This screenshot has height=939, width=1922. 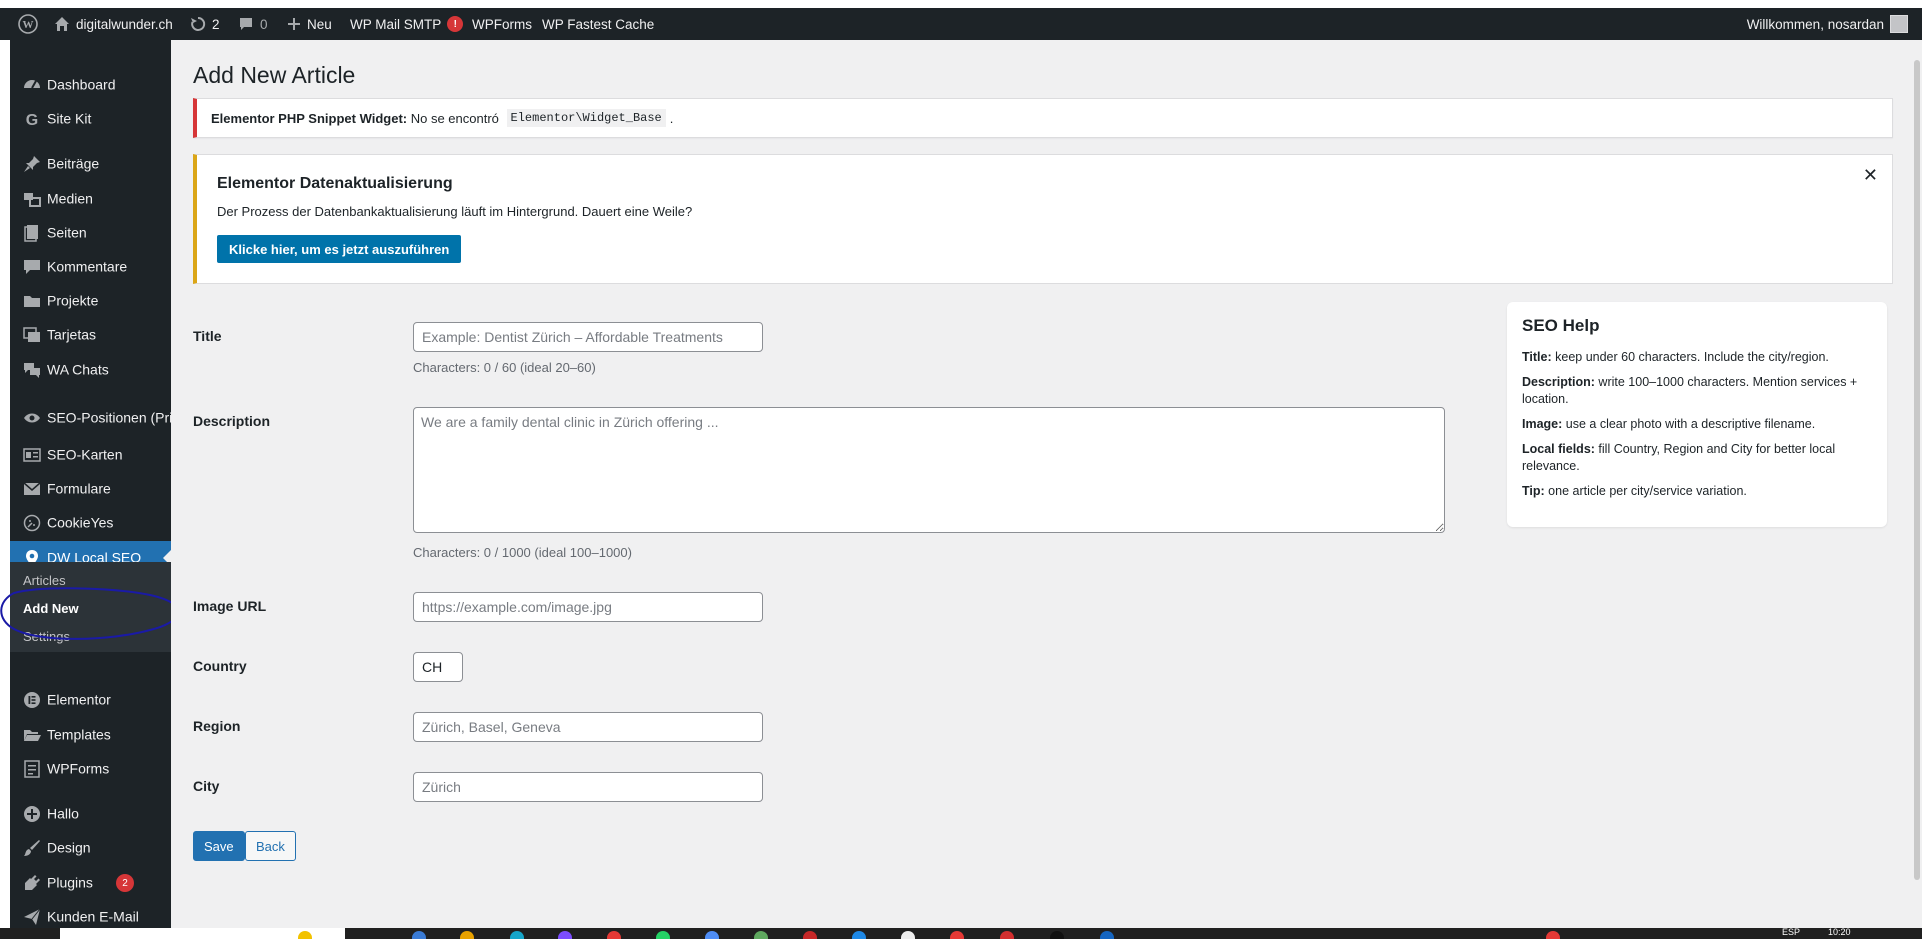 What do you see at coordinates (90, 370) in the screenshot?
I see `sidebar-item-wa-chats: WA Chats` at bounding box center [90, 370].